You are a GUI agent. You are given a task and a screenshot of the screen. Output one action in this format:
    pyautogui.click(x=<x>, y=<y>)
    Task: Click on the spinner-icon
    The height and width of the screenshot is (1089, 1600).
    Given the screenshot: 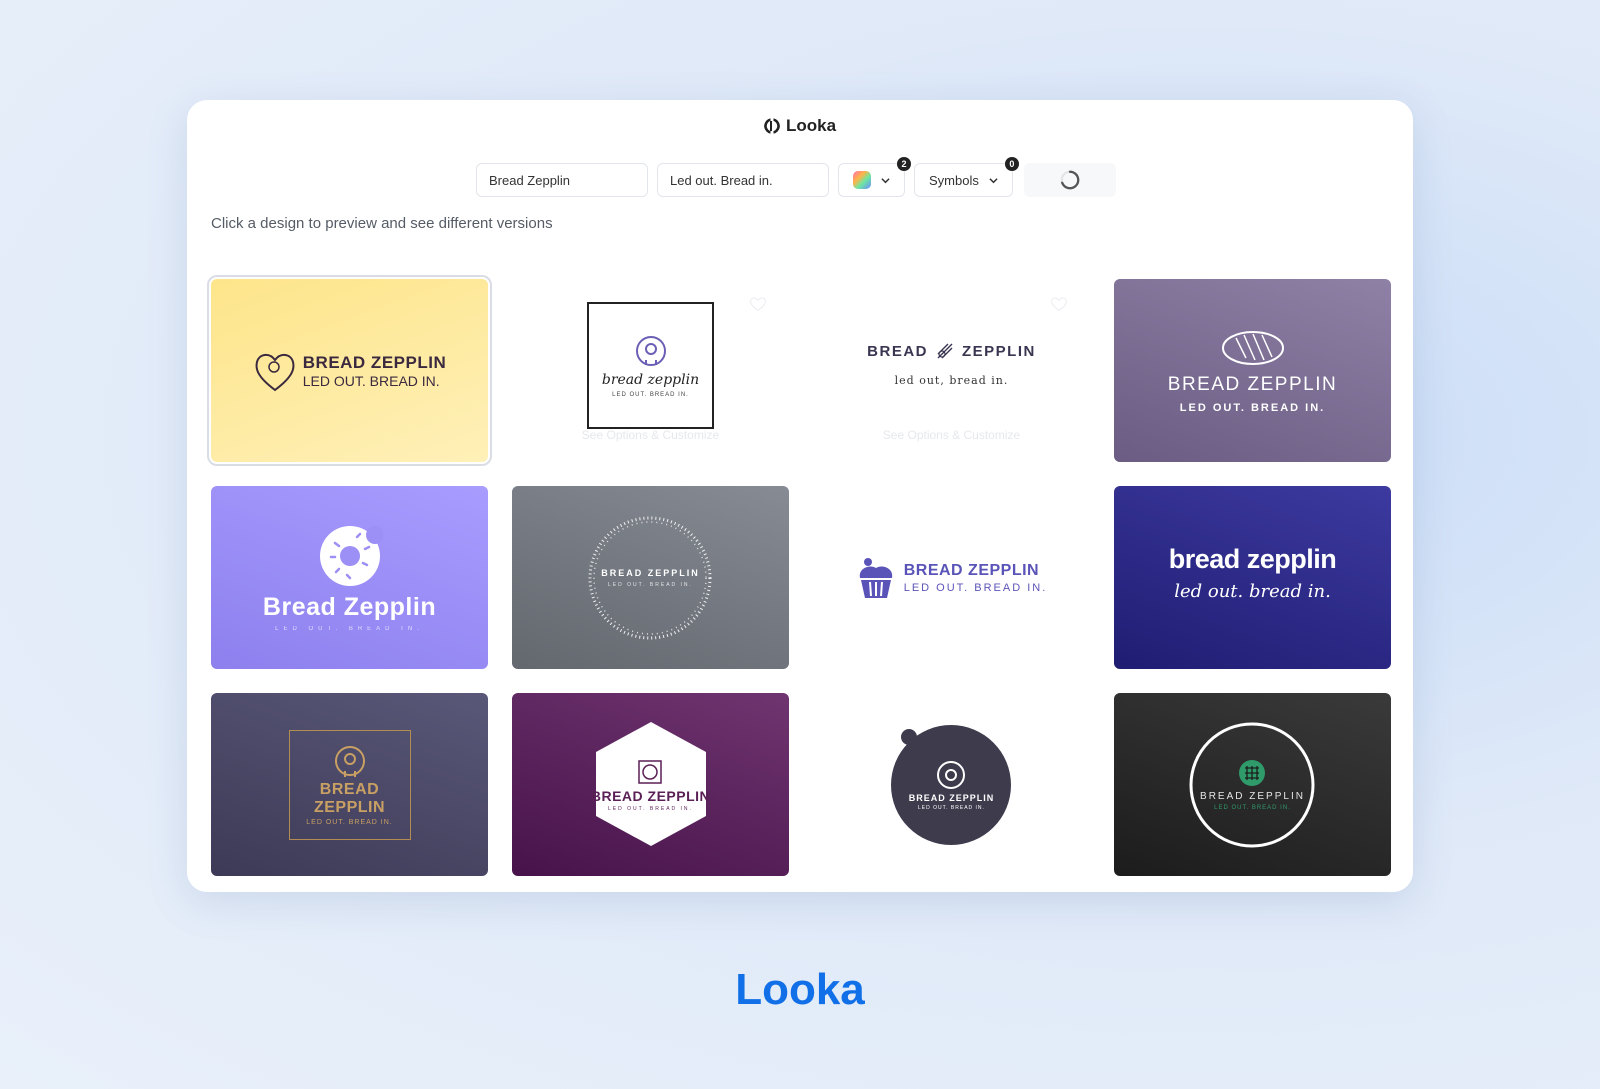 What is the action you would take?
    pyautogui.click(x=1070, y=180)
    